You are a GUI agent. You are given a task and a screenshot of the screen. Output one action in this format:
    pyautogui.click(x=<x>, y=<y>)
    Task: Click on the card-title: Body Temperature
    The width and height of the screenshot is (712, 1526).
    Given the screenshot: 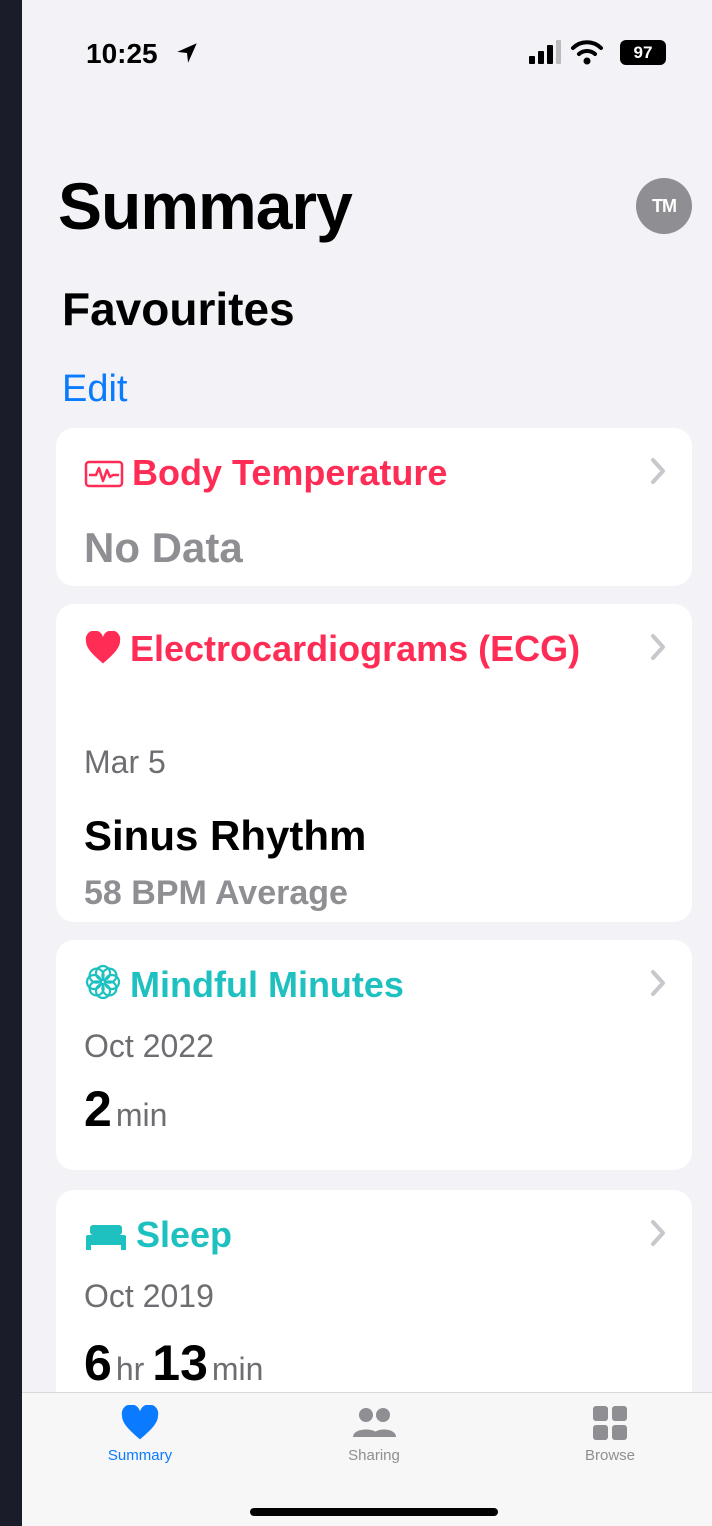 What is the action you would take?
    pyautogui.click(x=290, y=472)
    